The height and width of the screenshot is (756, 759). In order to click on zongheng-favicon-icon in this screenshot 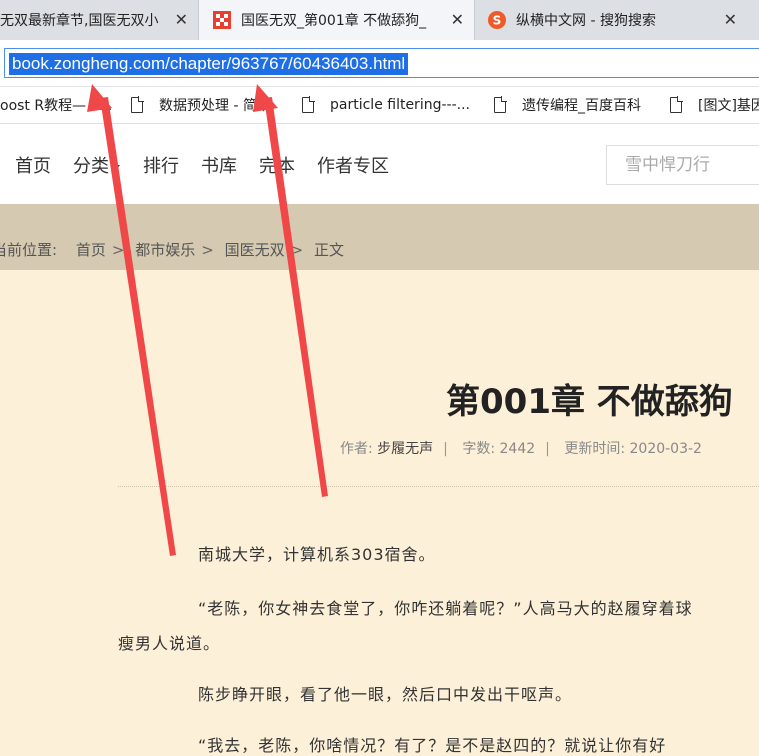, I will do `click(222, 20)`.